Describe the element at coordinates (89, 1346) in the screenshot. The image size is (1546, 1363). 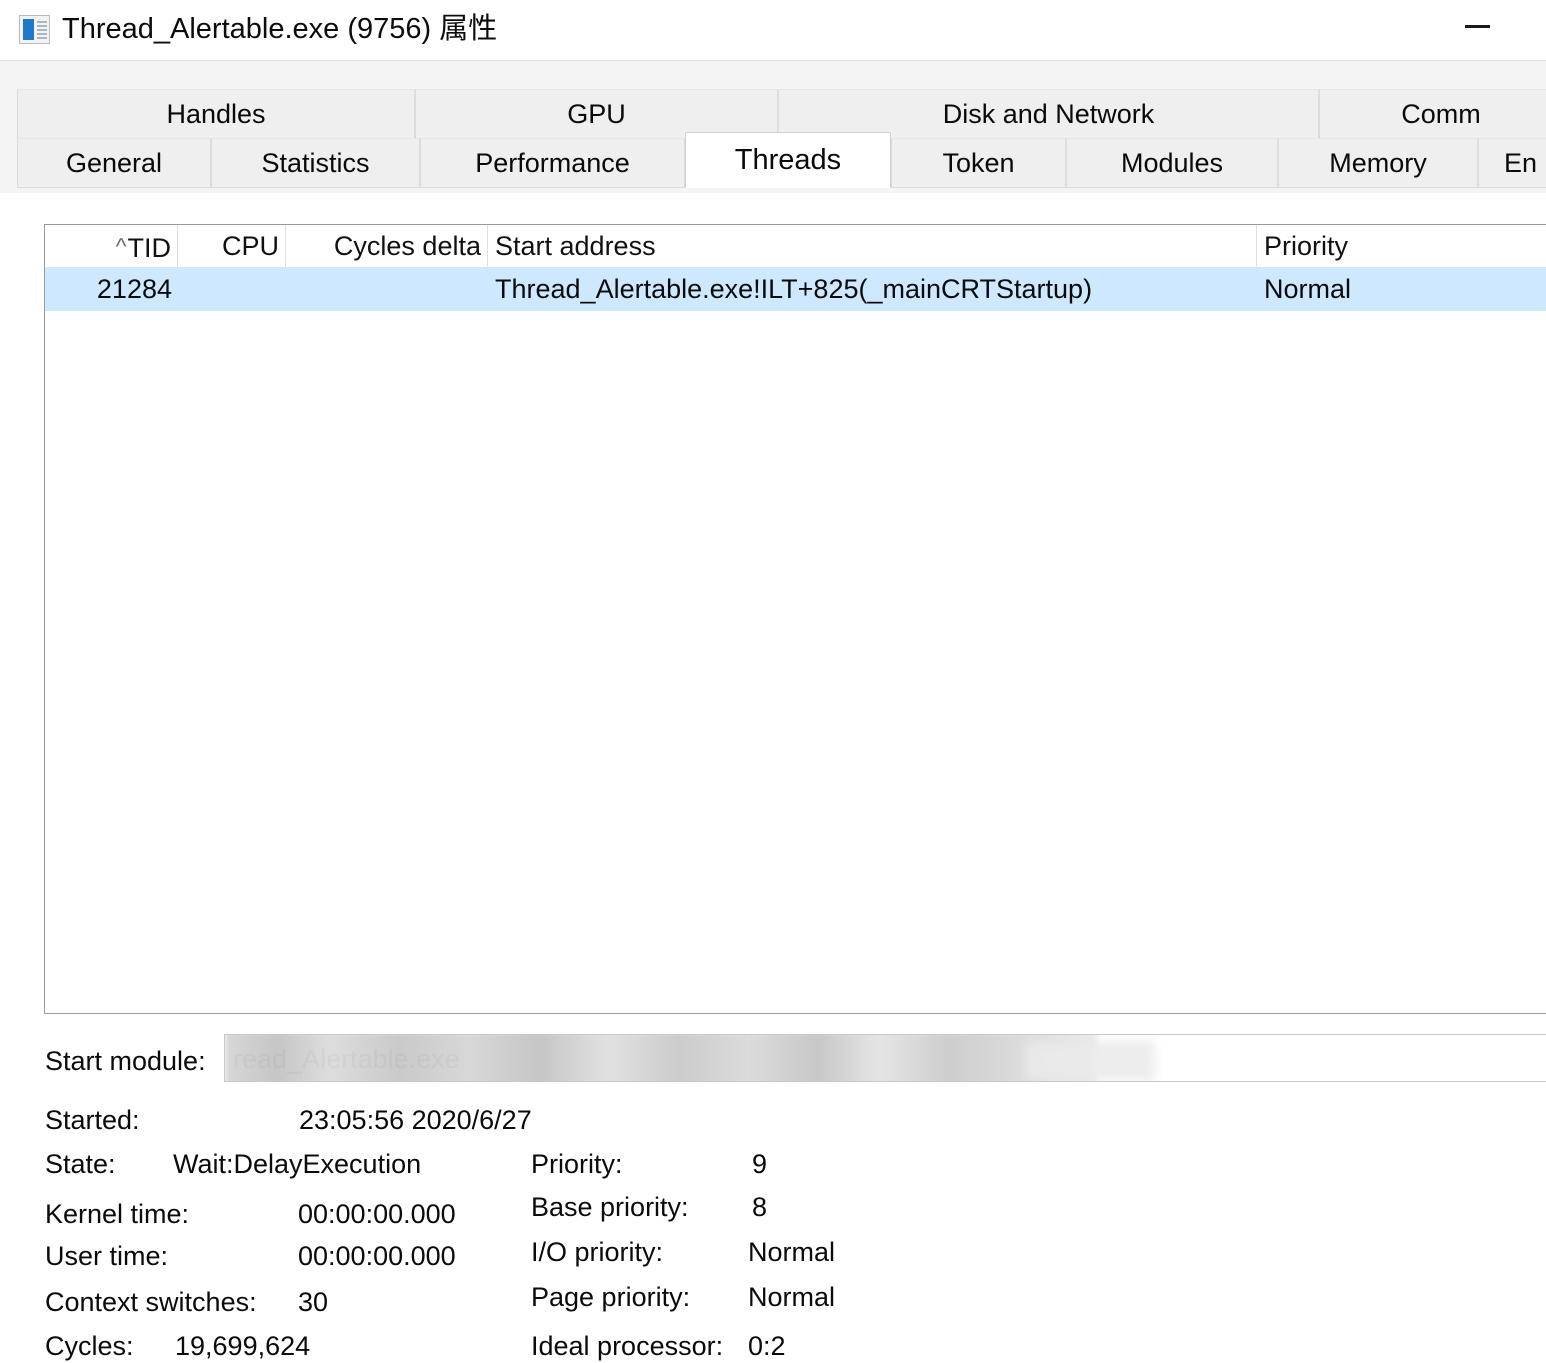
I see `cycles-label: Cycles:` at that location.